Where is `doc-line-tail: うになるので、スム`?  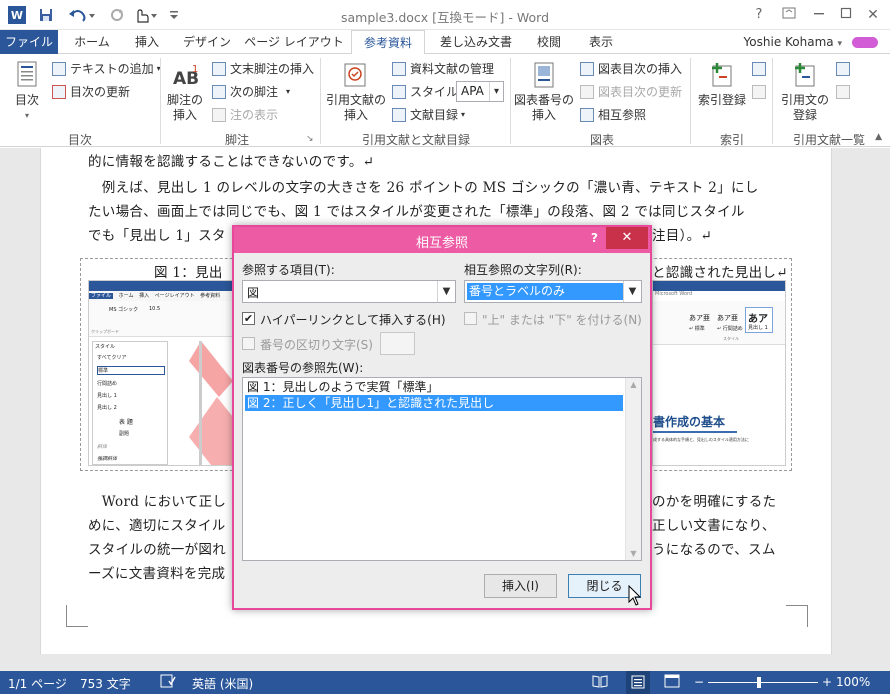 doc-line-tail: うになるので、スム is located at coordinates (714, 550).